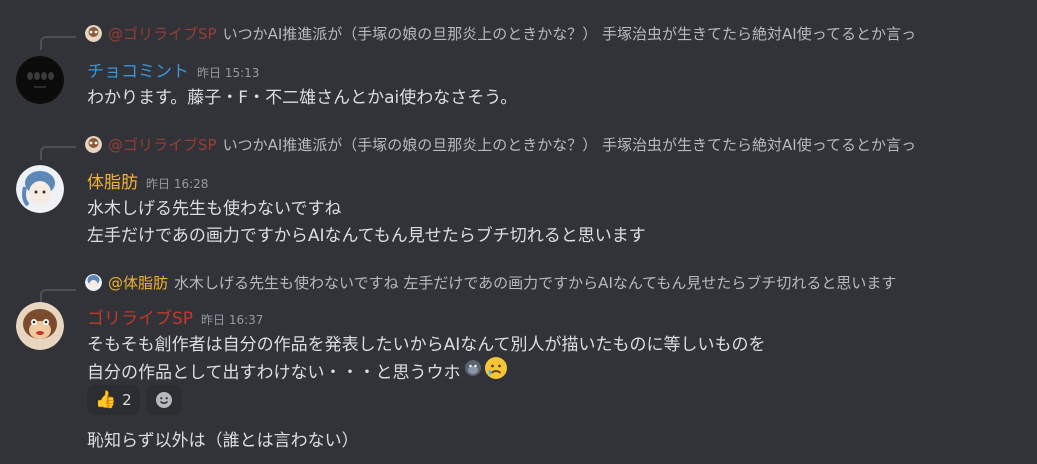 Image resolution: width=1037 pixels, height=464 pixels. I want to click on message-text: わかります。藤子・F・不二雄さんとかai使わなさそう。, so click(302, 98).